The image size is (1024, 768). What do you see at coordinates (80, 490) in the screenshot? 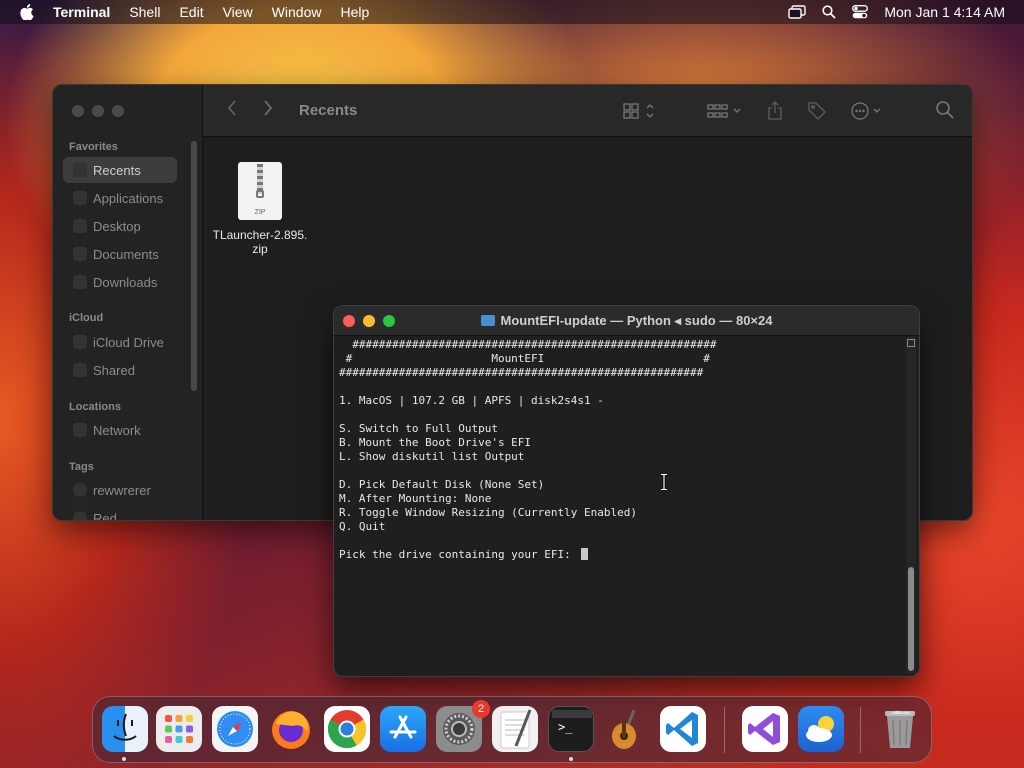
I see `tag-dot-icon` at bounding box center [80, 490].